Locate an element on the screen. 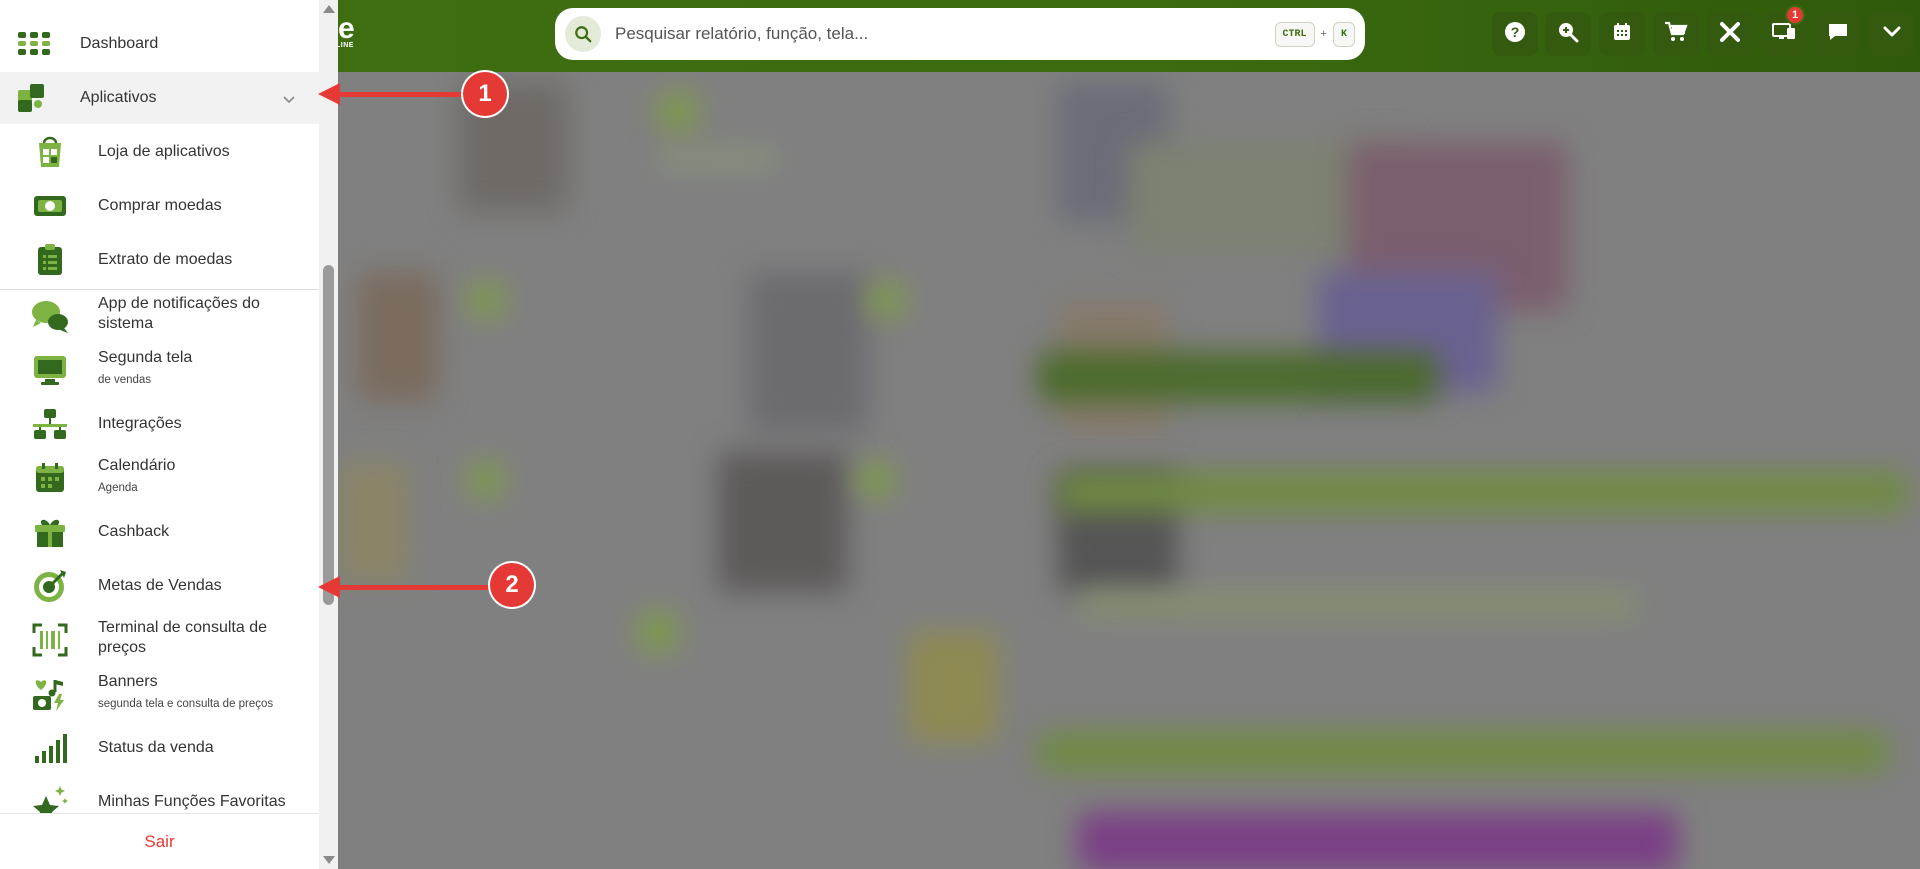 The height and width of the screenshot is (869, 1920). shortcut-k: K is located at coordinates (1343, 34).